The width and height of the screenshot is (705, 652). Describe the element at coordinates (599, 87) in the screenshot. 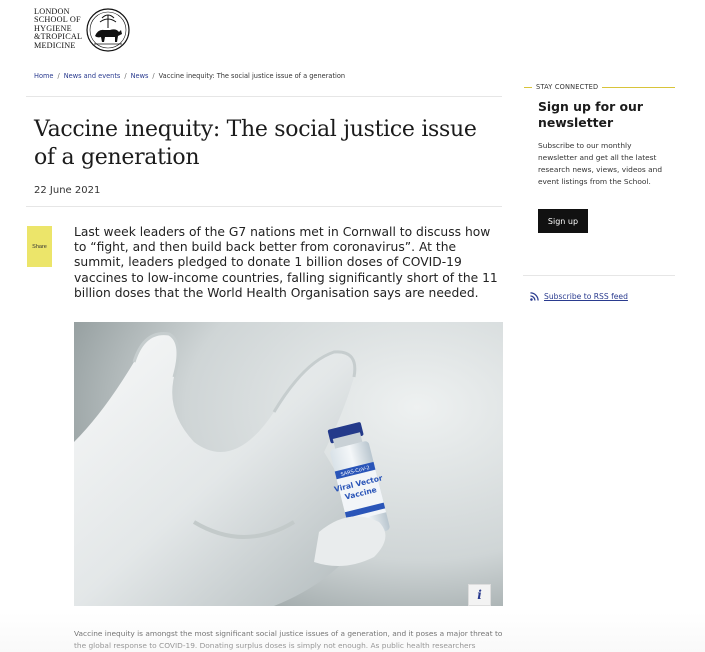

I see `stay-connected-heading: STAY CONNECTED` at that location.